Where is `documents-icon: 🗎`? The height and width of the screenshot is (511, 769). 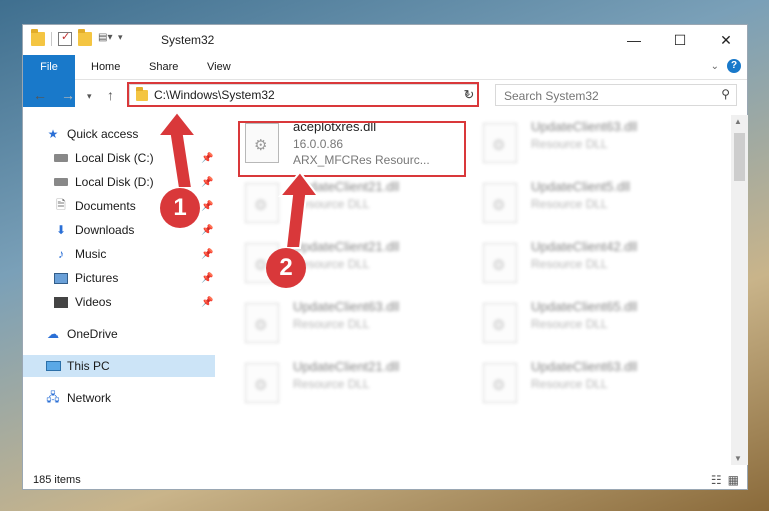 documents-icon: 🗎 is located at coordinates (61, 204).